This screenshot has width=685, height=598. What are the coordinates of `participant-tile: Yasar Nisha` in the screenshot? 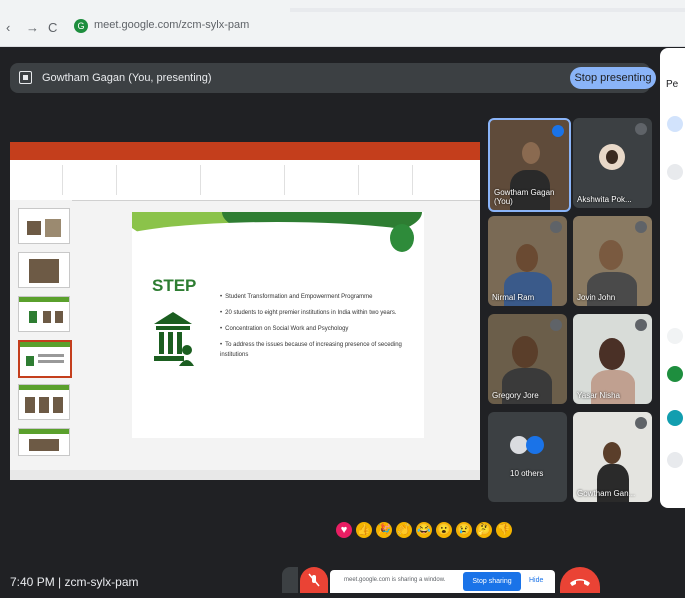 It's located at (612, 359).